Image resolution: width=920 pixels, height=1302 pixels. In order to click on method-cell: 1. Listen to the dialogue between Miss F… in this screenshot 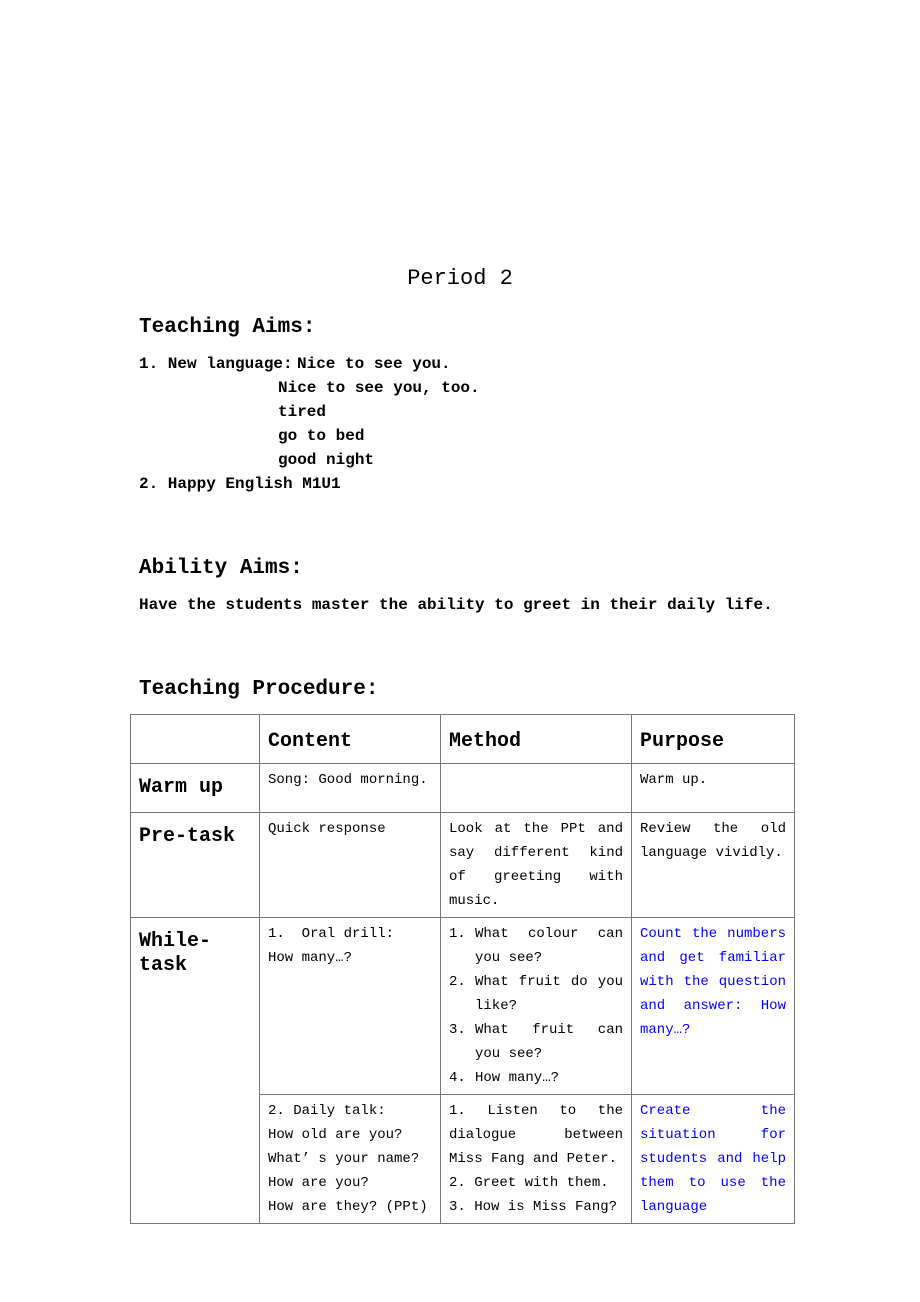, I will do `click(536, 1159)`.